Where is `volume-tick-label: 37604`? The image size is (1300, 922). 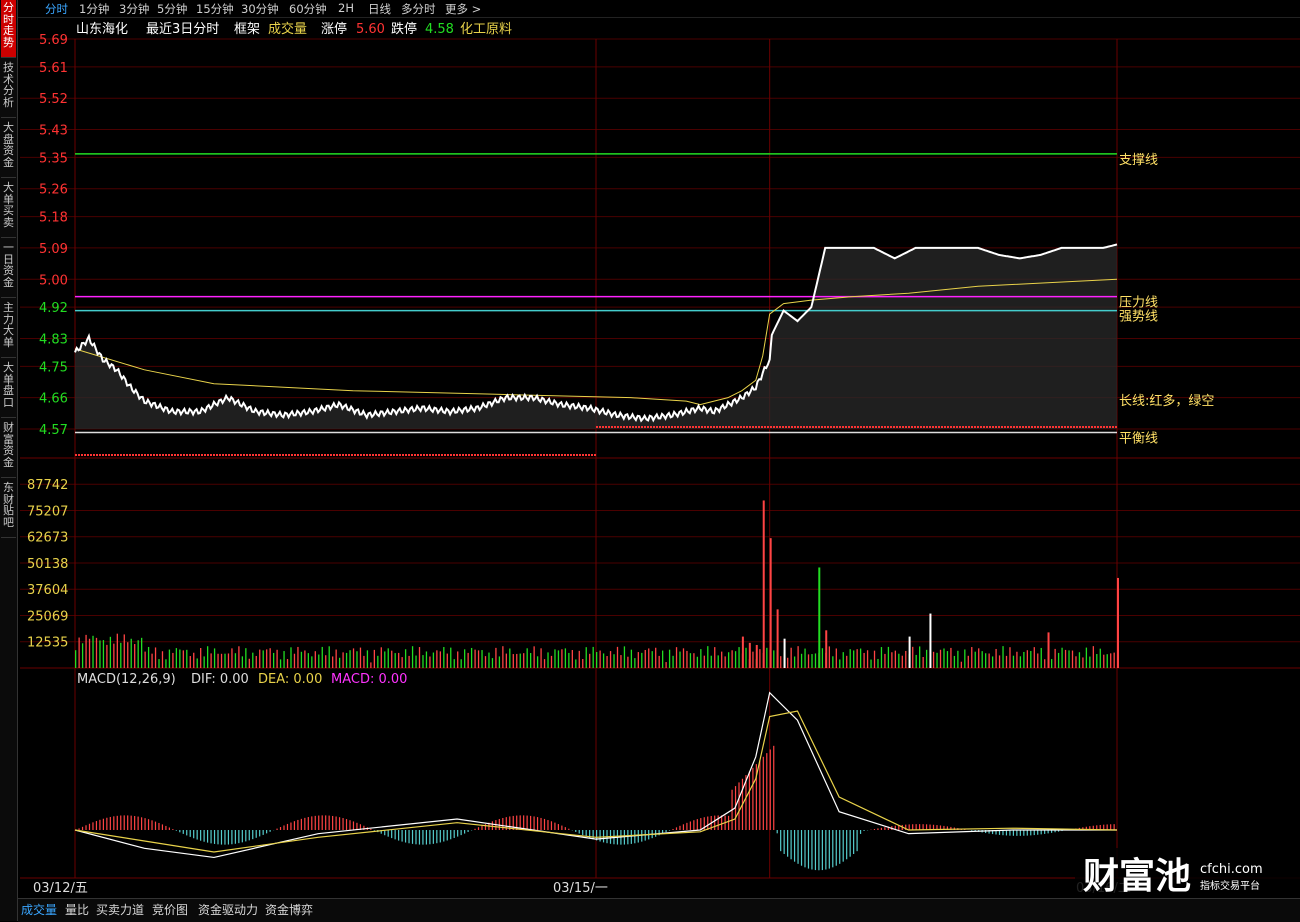
volume-tick-label: 37604 is located at coordinates (47, 590).